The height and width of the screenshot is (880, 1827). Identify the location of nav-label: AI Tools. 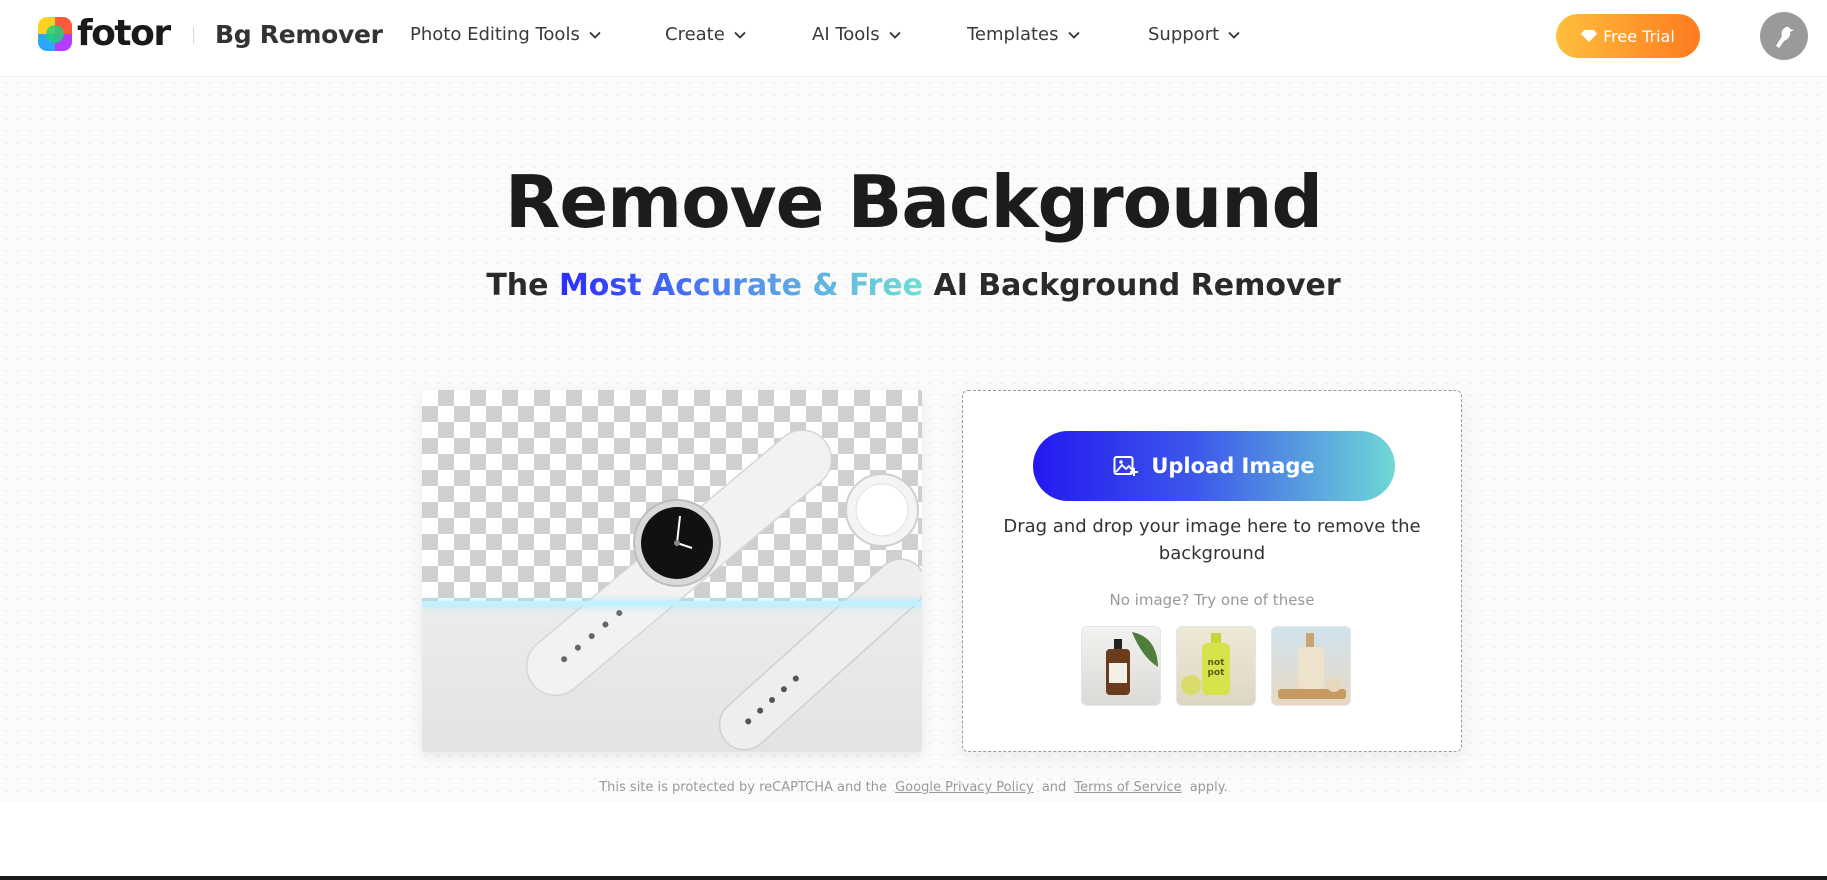
(846, 34).